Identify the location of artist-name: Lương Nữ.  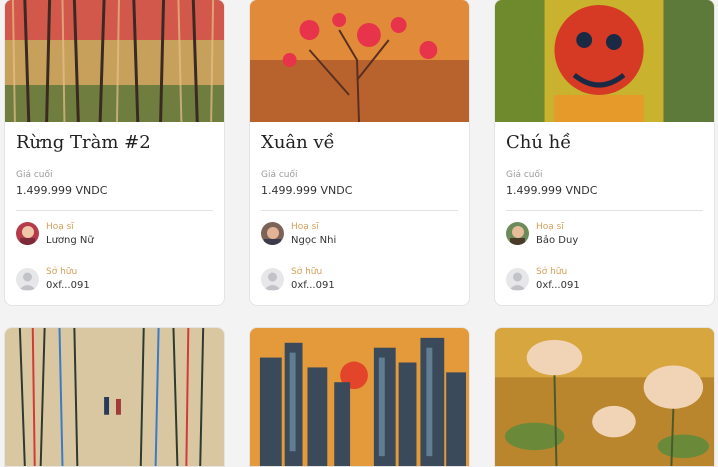
(70, 240).